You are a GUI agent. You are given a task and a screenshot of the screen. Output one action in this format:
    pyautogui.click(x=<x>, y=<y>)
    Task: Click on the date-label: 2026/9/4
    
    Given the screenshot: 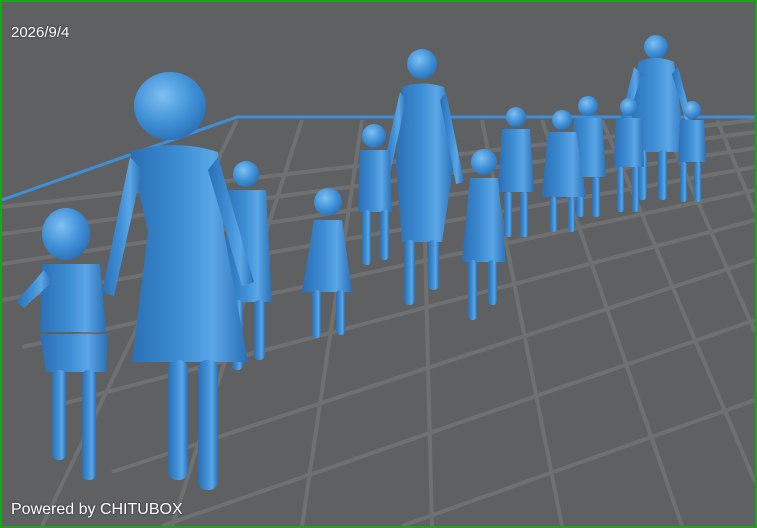 What is the action you would take?
    pyautogui.click(x=40, y=32)
    